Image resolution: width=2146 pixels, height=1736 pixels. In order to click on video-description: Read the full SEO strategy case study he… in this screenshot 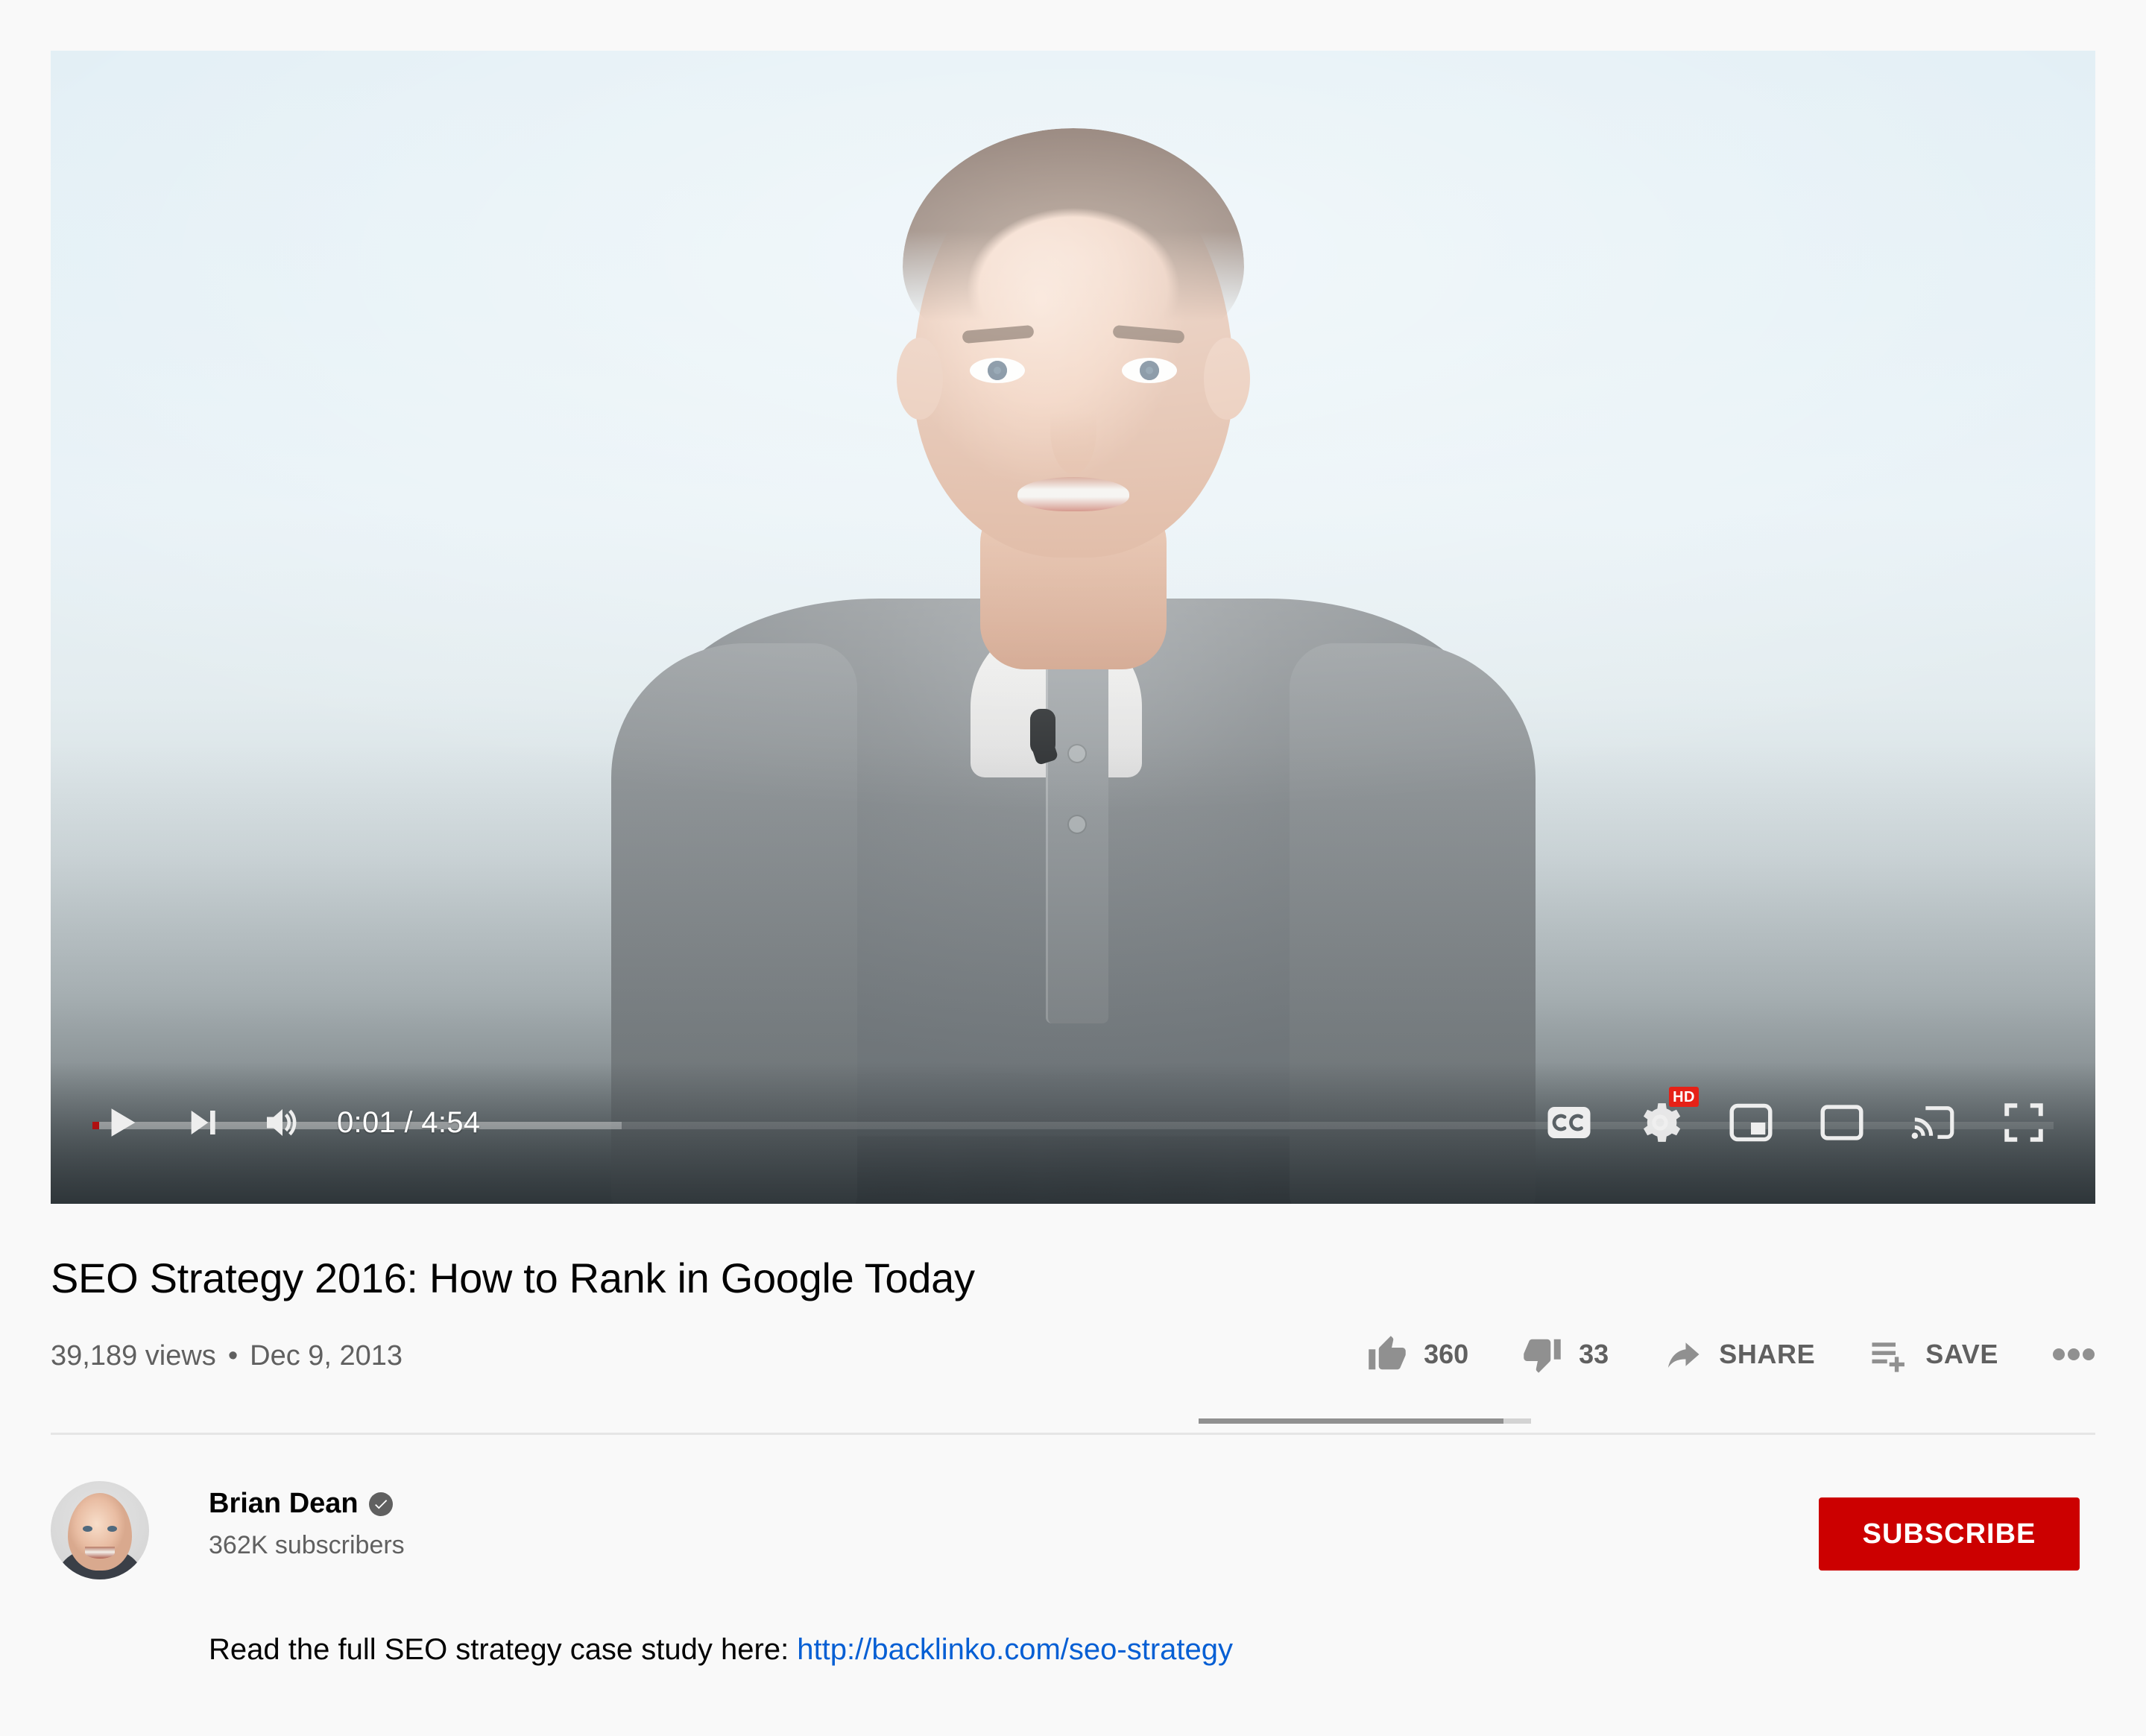, I will do `click(721, 1650)`.